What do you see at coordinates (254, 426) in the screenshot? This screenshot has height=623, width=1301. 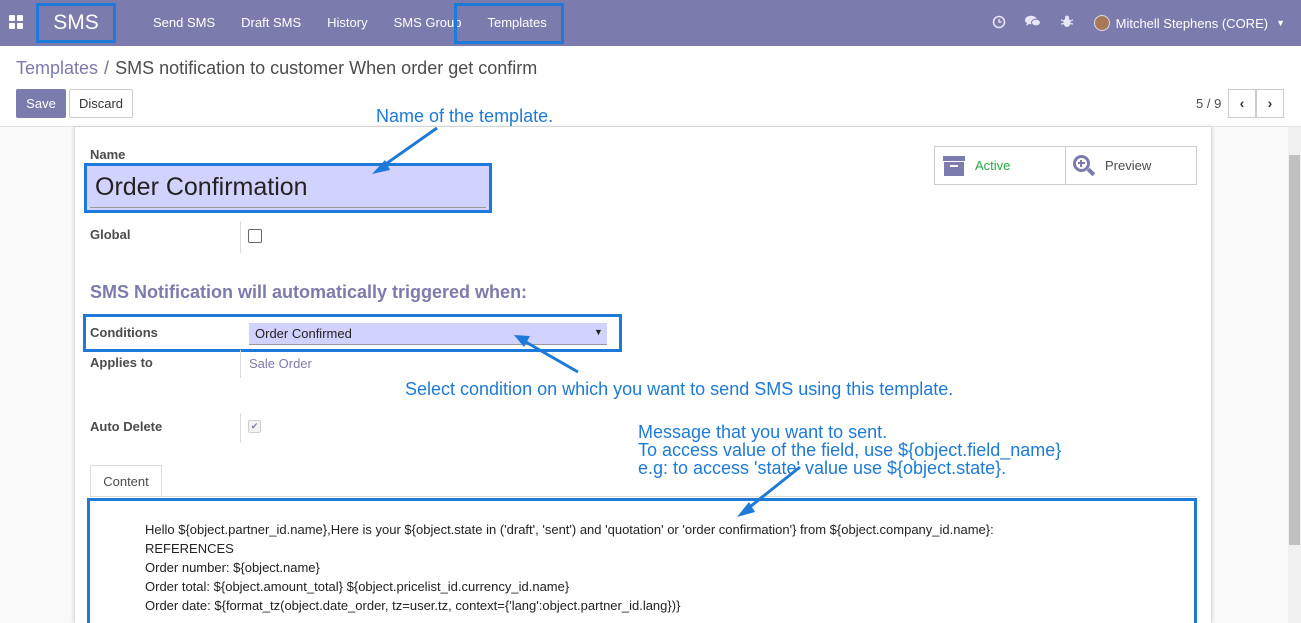 I see `auto-delete-checkbox: ✔` at bounding box center [254, 426].